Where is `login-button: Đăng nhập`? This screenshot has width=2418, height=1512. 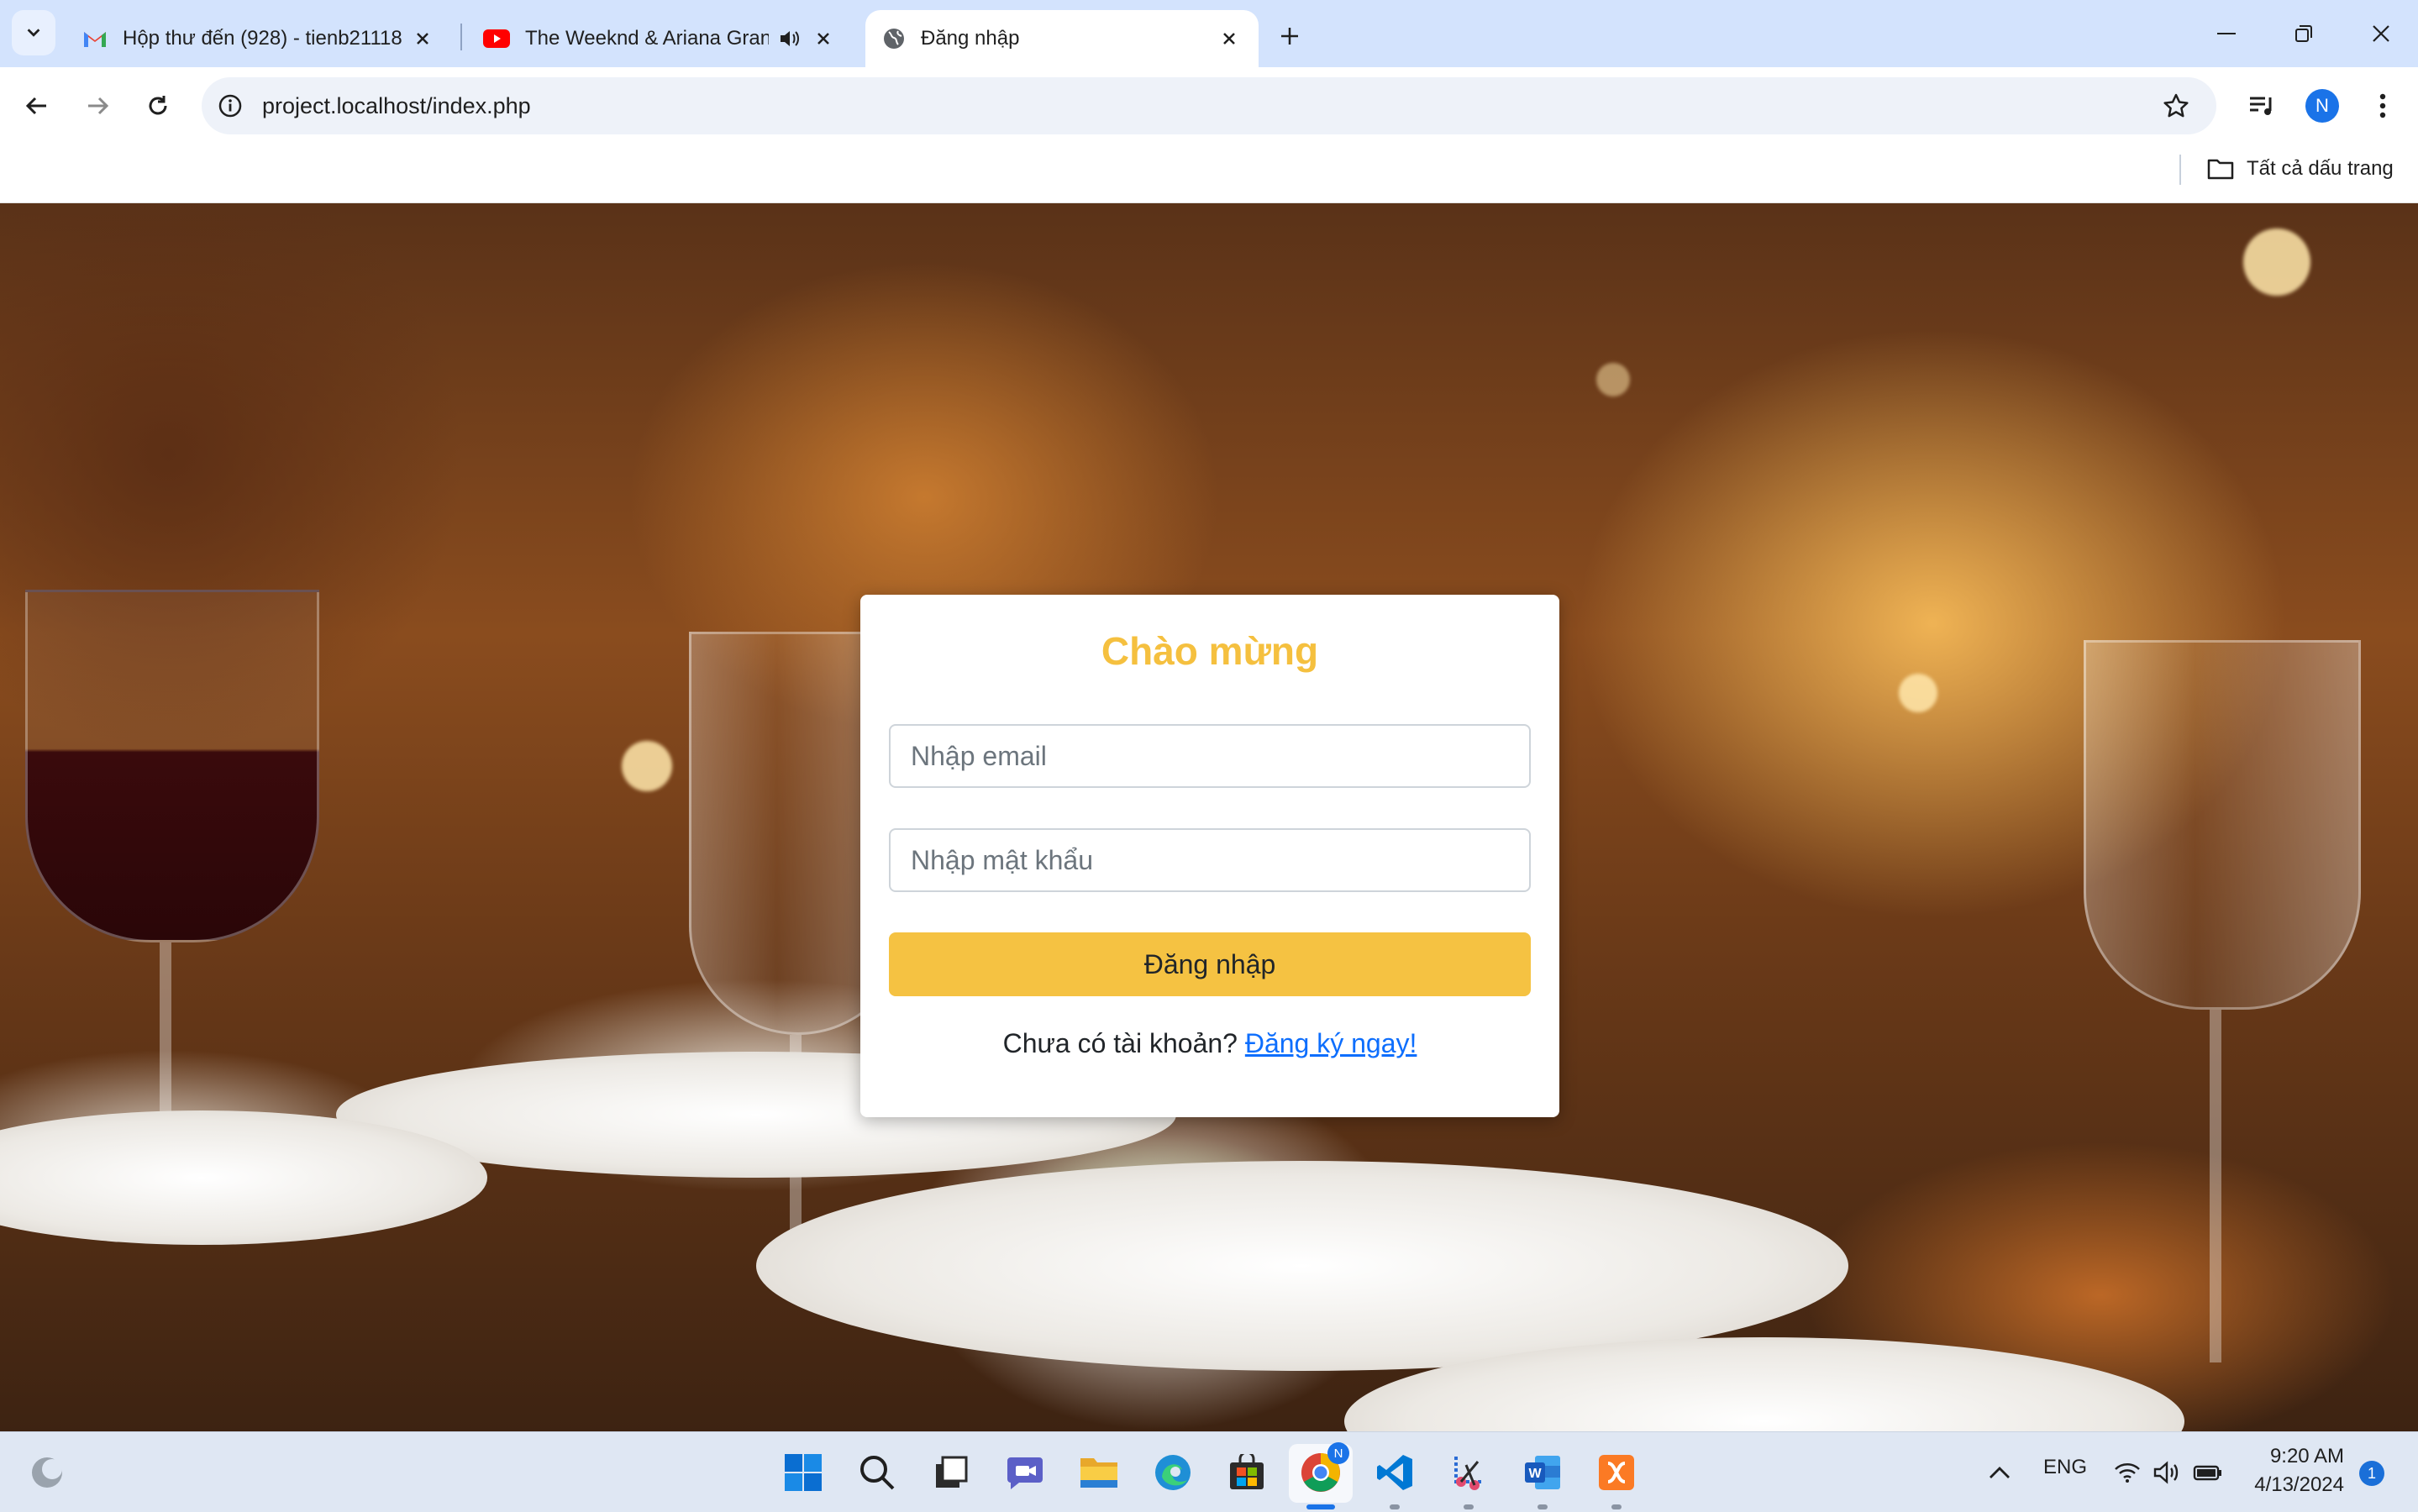 login-button: Đăng nhập is located at coordinates (1210, 964).